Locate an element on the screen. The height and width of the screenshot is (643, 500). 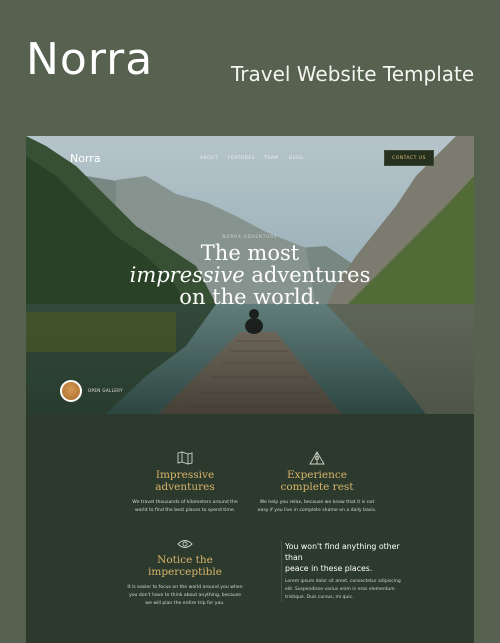
feature-3-title-line-1: Notice the is located at coordinates (185, 560).